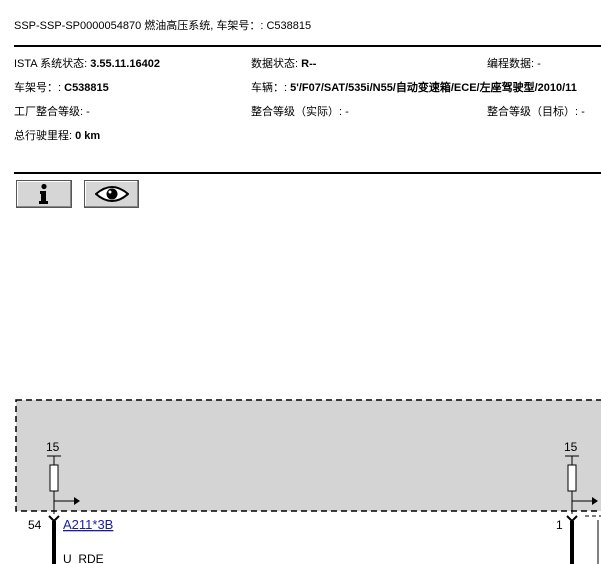  I want to click on data-state: 数据状态: R--, so click(284, 64).